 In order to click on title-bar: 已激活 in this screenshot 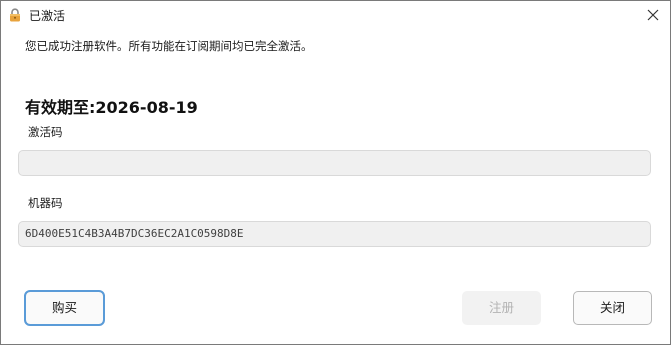, I will do `click(335, 16)`.